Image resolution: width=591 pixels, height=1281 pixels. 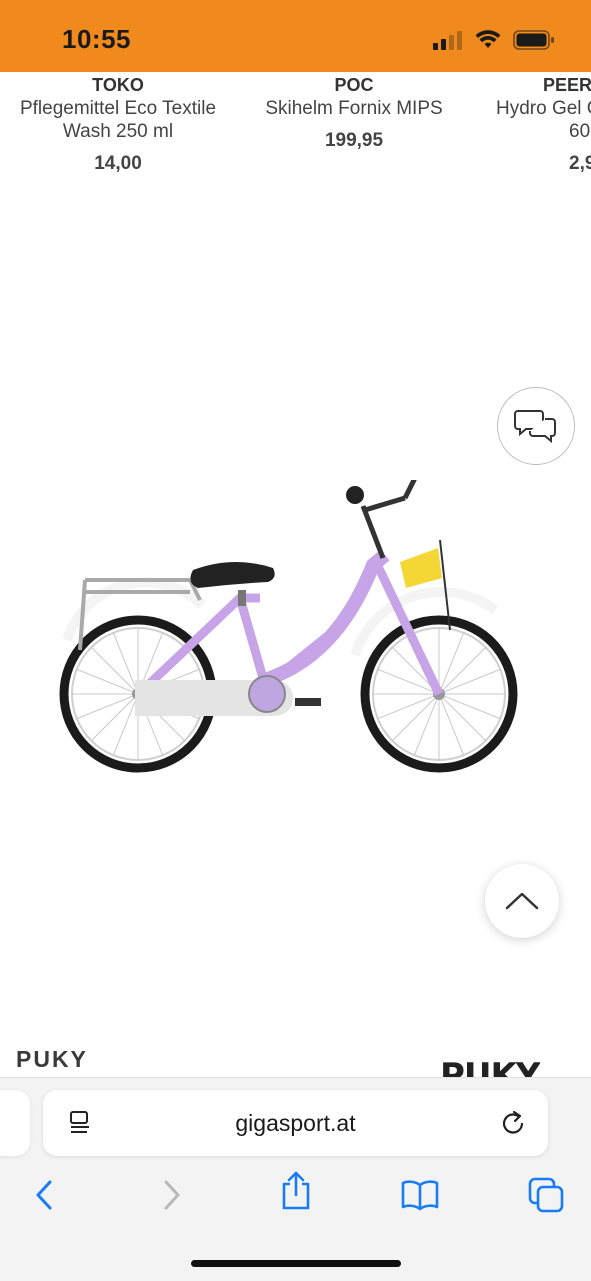 I want to click on bookmarks-button, so click(x=420, y=1195).